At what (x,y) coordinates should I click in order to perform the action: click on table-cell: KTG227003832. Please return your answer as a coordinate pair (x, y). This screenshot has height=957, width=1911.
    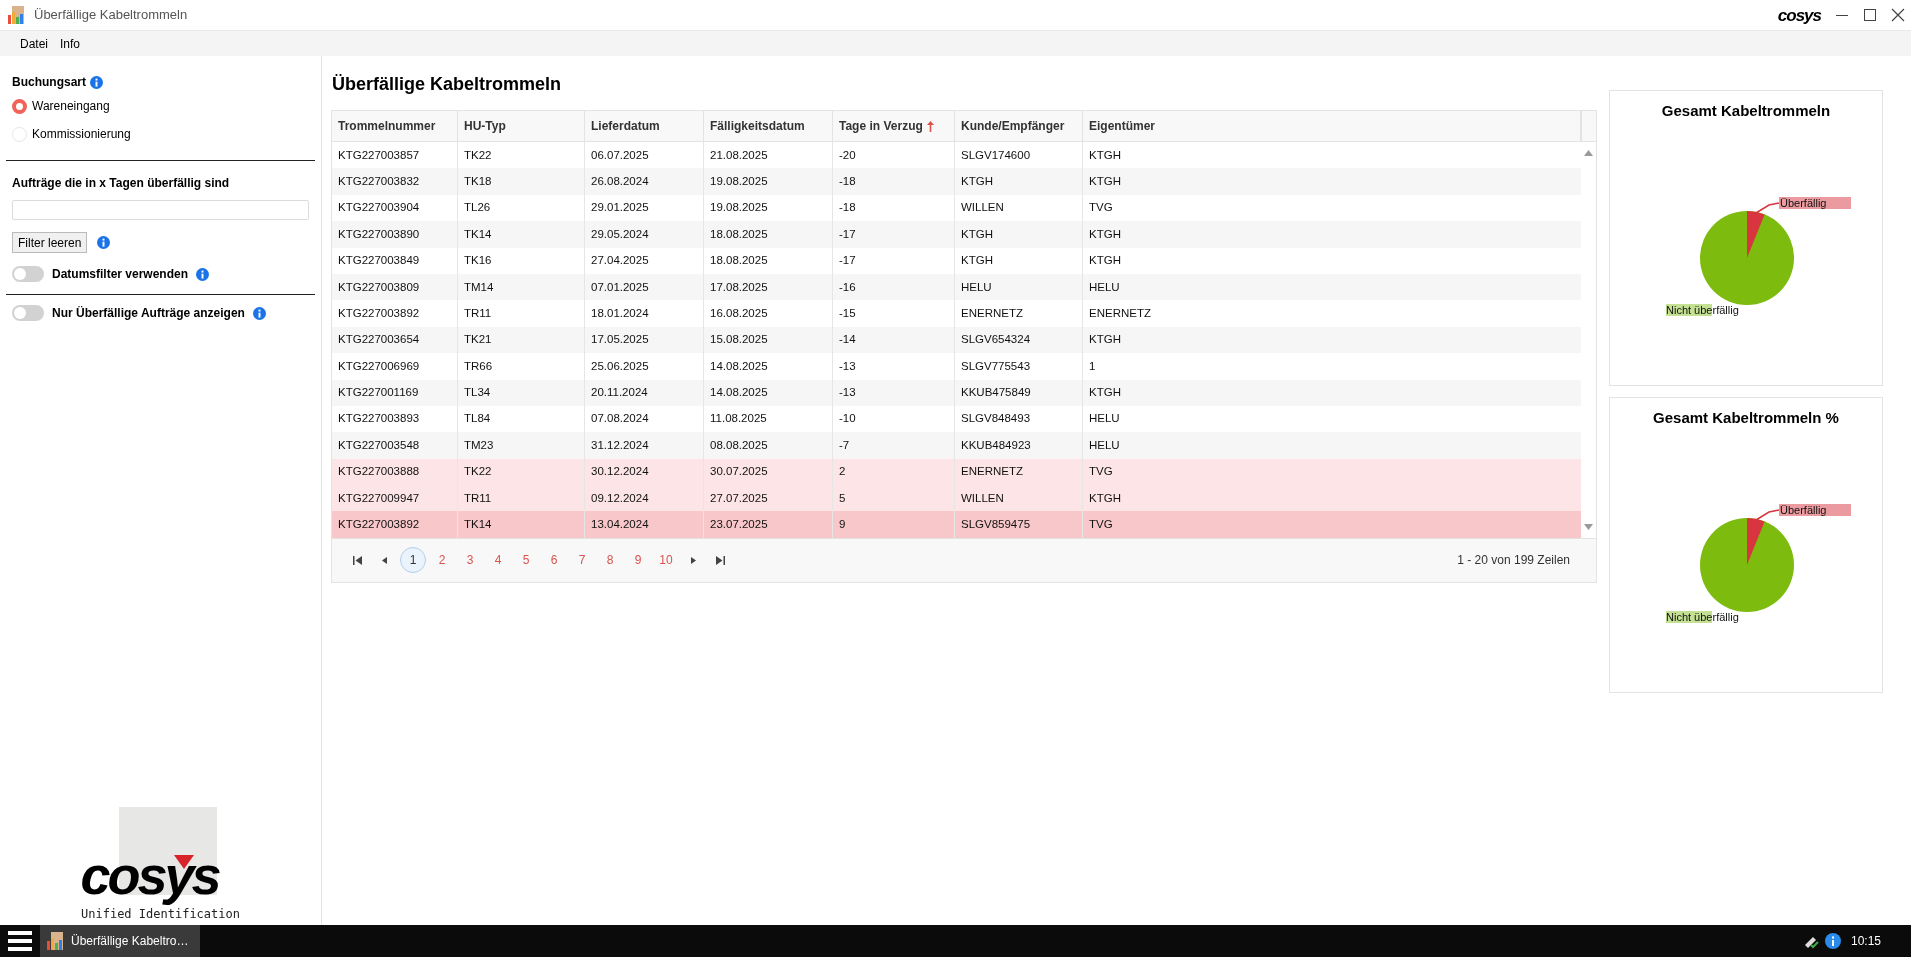
    Looking at the image, I should click on (395, 181).